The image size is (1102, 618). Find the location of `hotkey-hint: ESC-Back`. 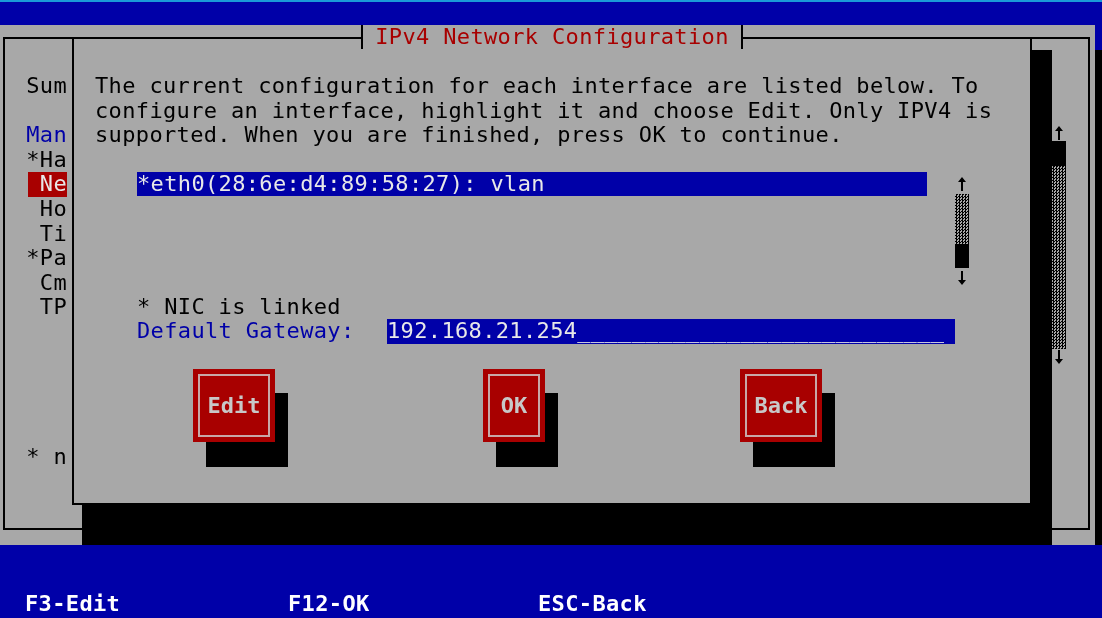

hotkey-hint: ESC-Back is located at coordinates (592, 604).